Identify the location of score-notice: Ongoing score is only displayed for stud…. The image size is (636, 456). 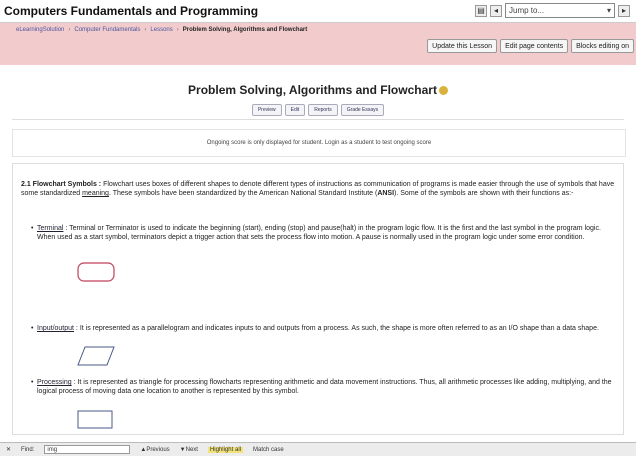
(319, 143).